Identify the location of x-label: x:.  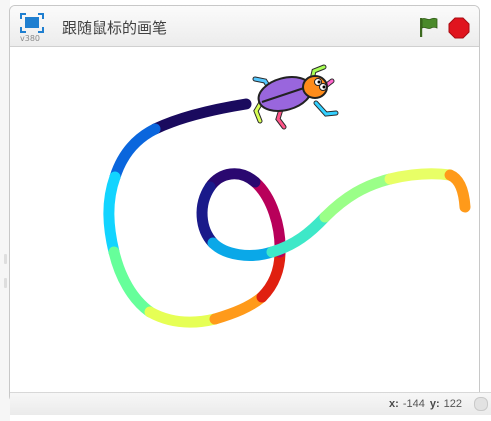
(394, 404).